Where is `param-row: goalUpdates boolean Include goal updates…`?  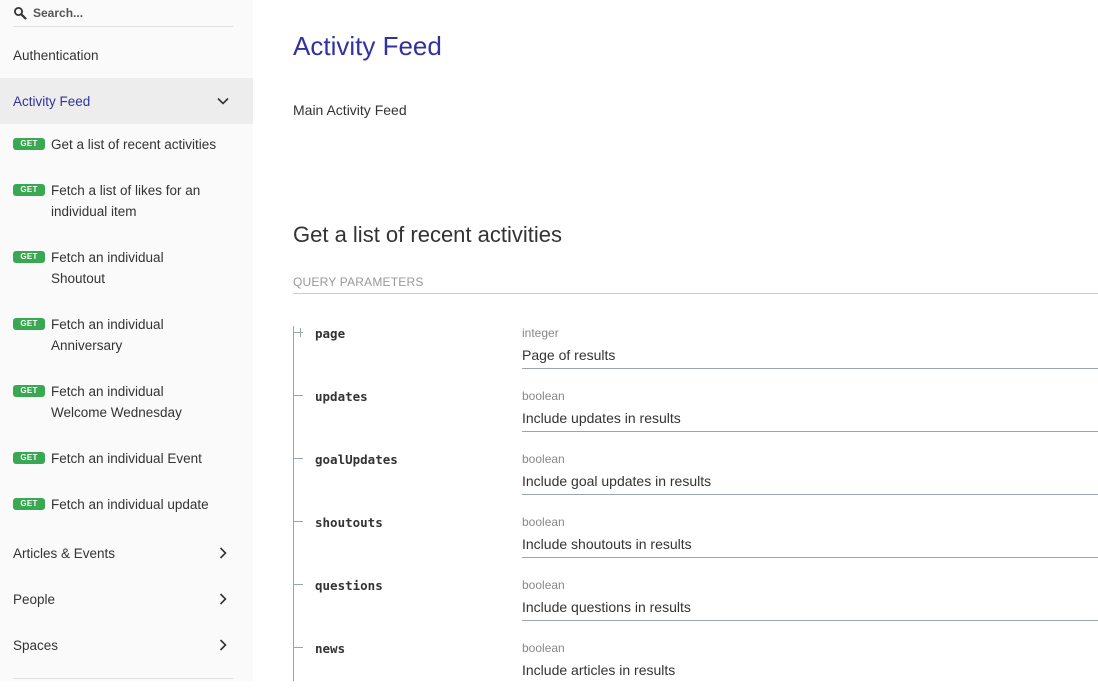 param-row: goalUpdates boolean Include goal updates… is located at coordinates (695, 477).